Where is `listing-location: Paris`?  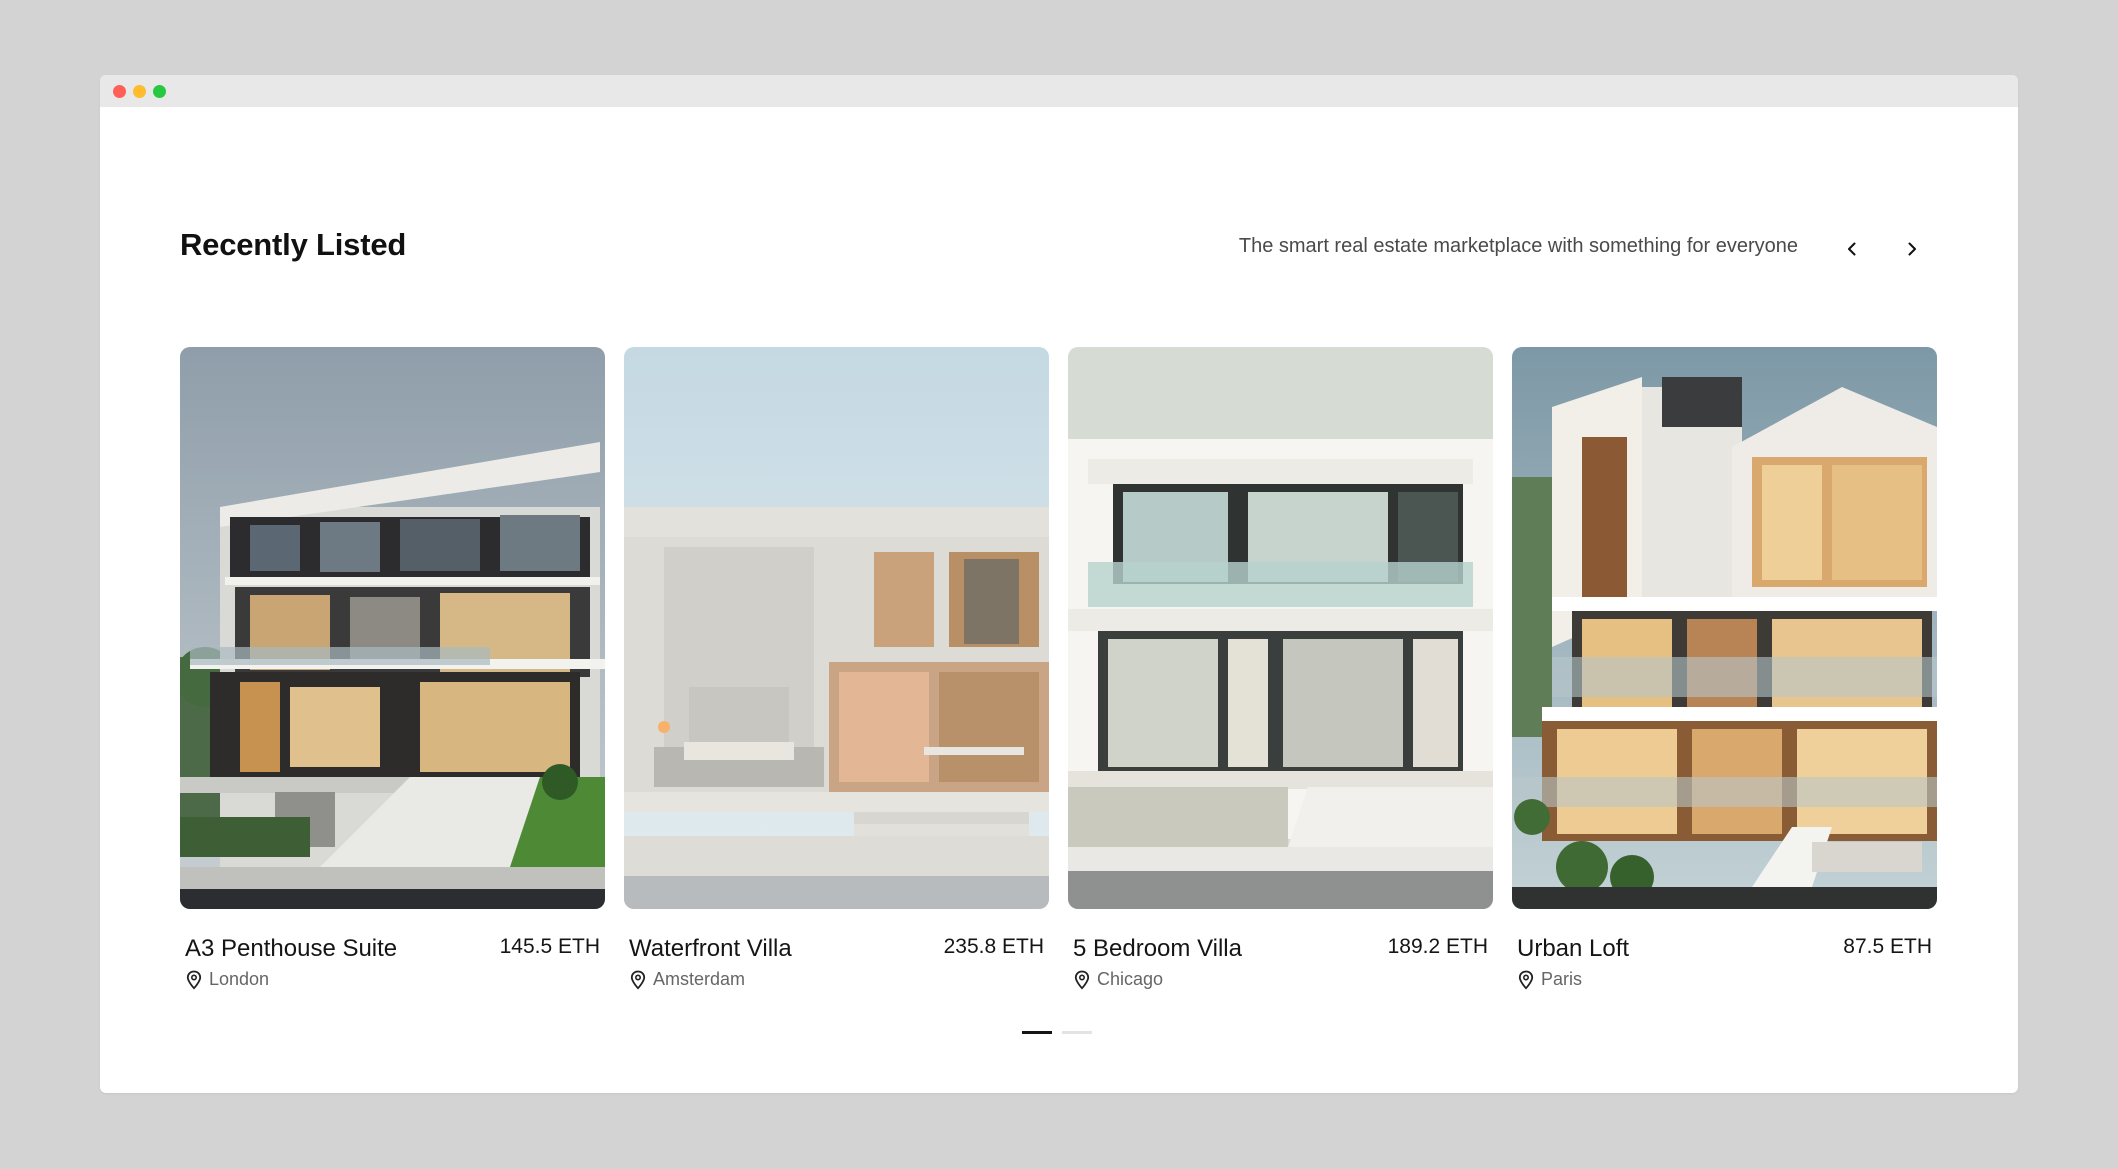 listing-location: Paris is located at coordinates (1549, 979).